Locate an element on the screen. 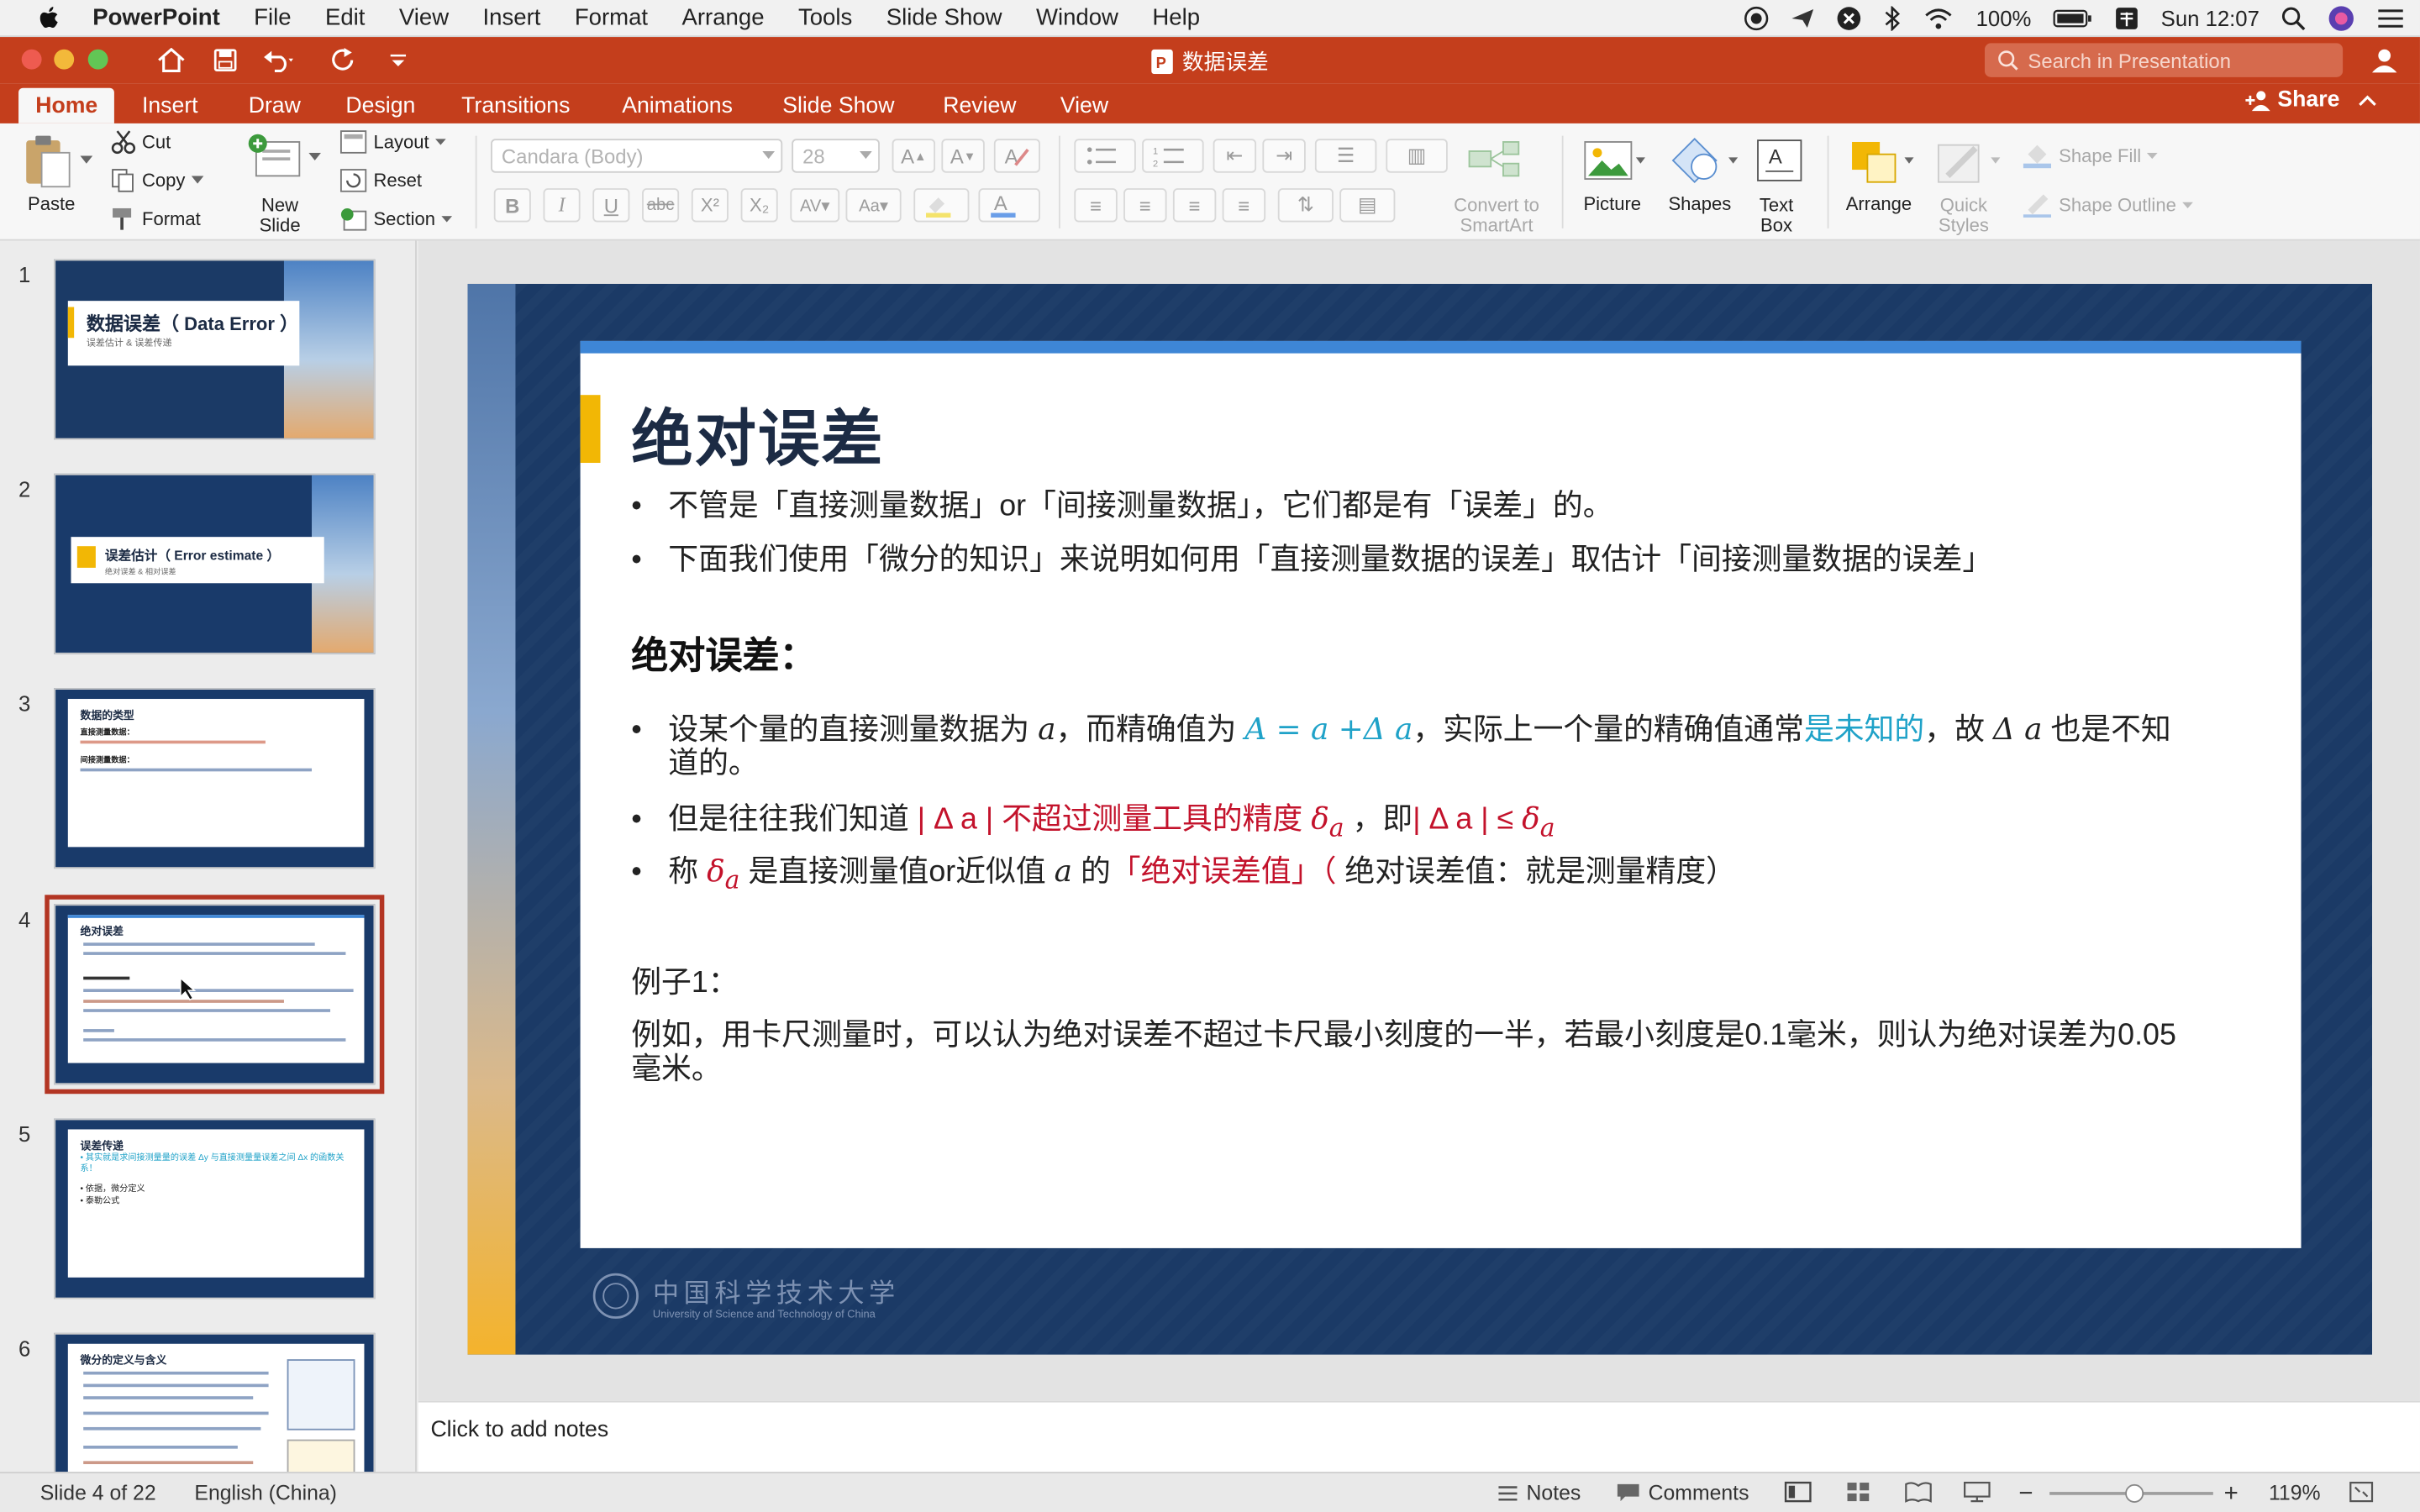  underline-icon: U is located at coordinates (611, 205).